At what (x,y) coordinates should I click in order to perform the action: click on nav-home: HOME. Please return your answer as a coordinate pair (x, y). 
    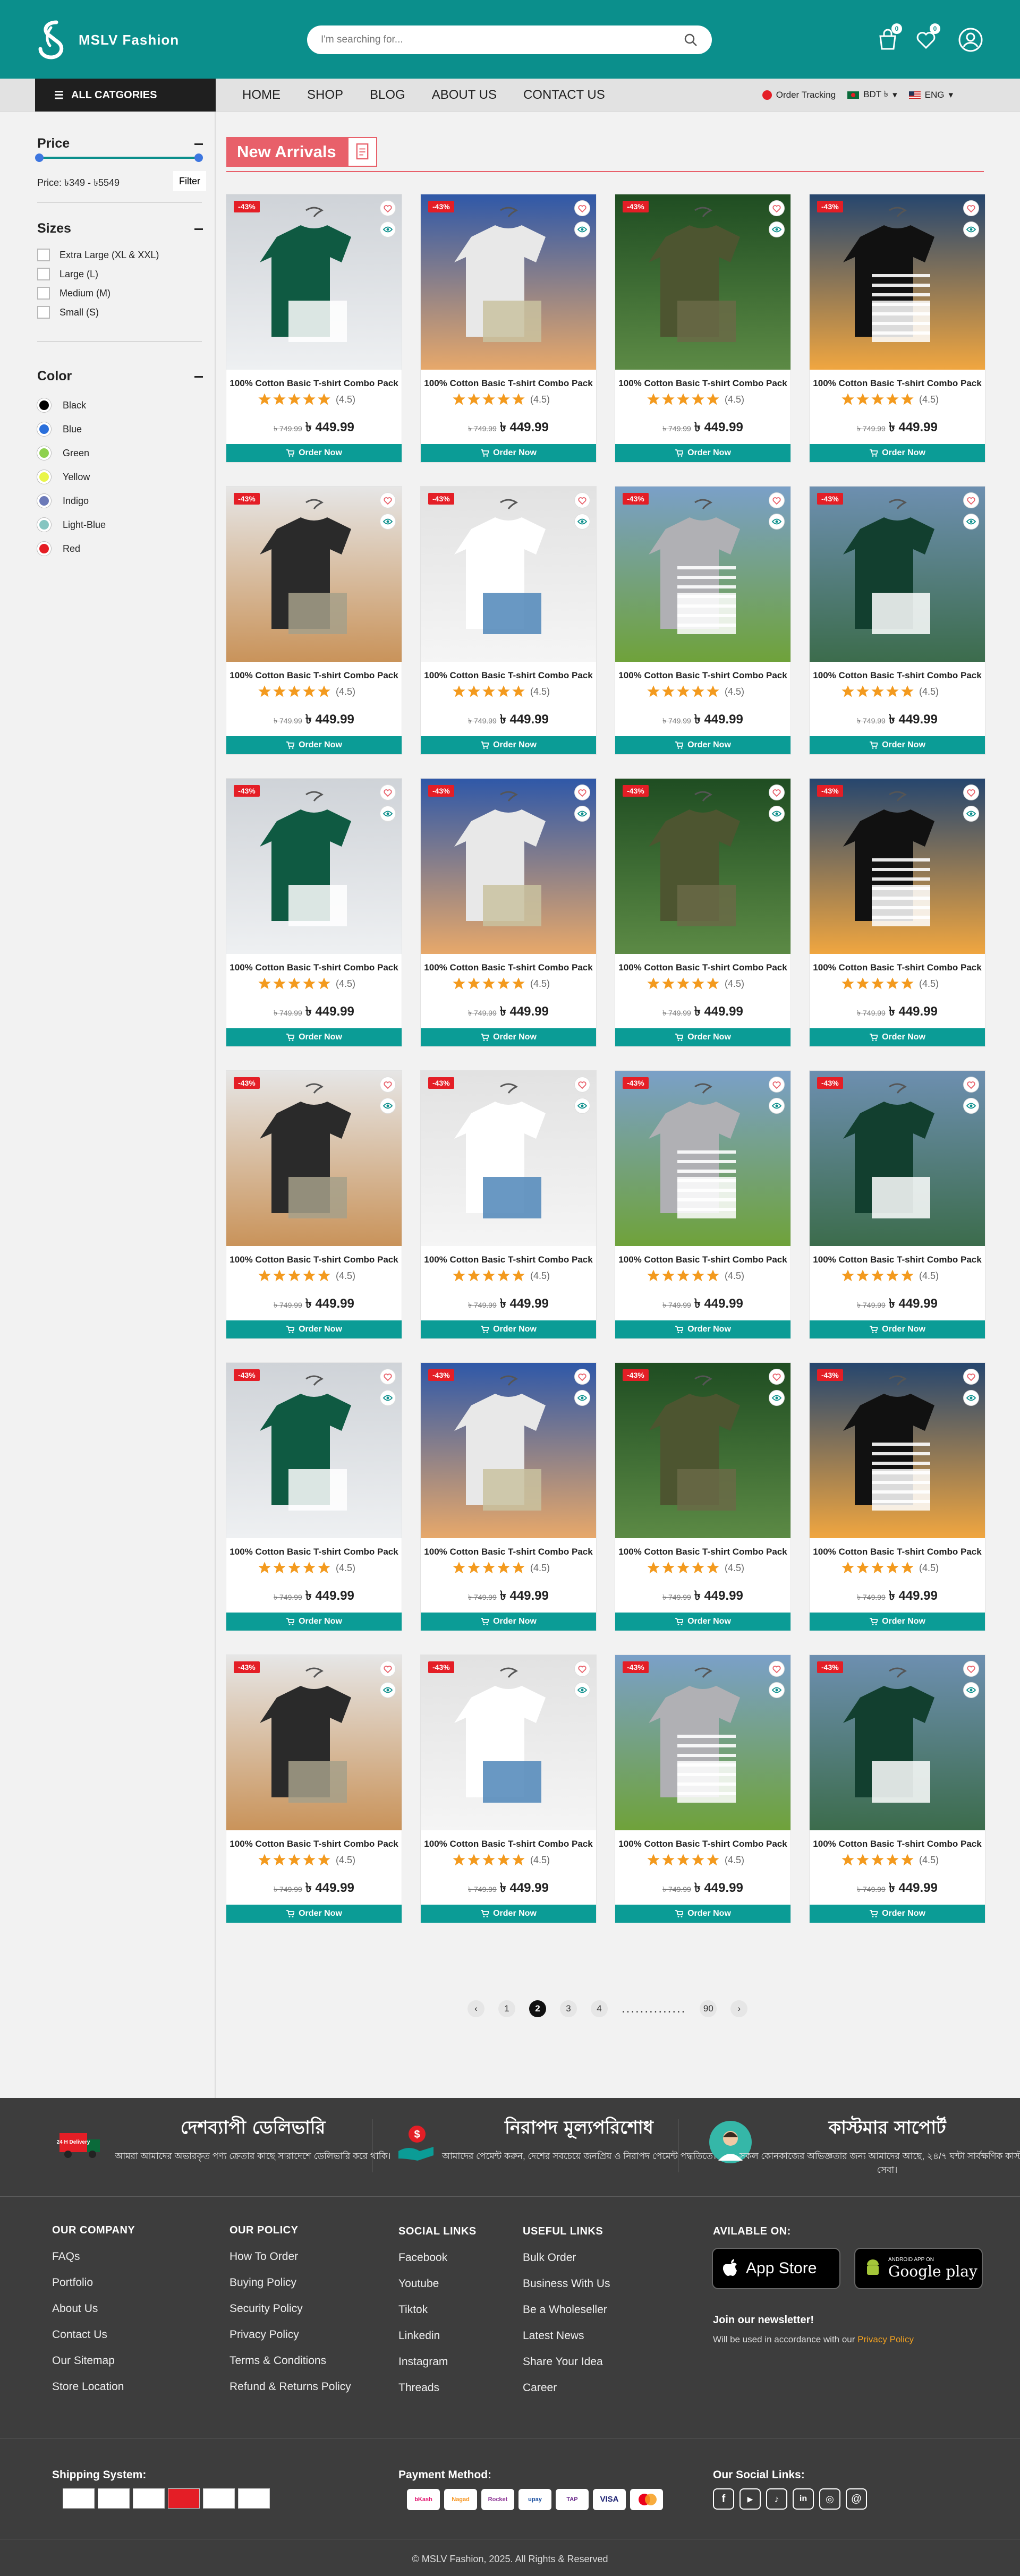
    Looking at the image, I should click on (261, 96).